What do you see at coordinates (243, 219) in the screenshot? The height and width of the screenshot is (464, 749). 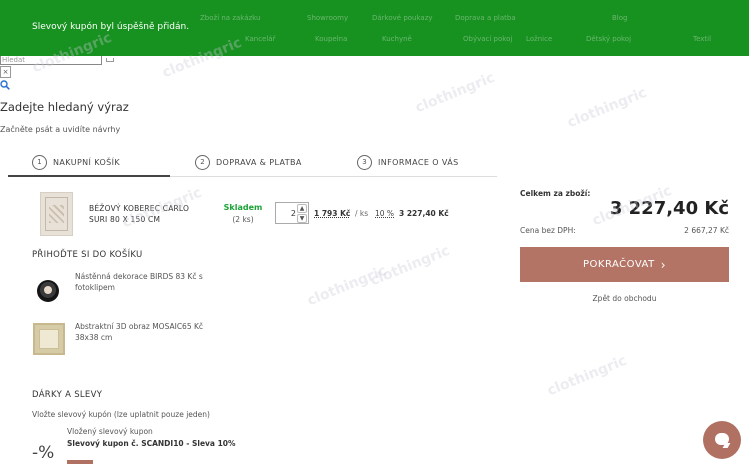 I see `stock-count: (2 ks)` at bounding box center [243, 219].